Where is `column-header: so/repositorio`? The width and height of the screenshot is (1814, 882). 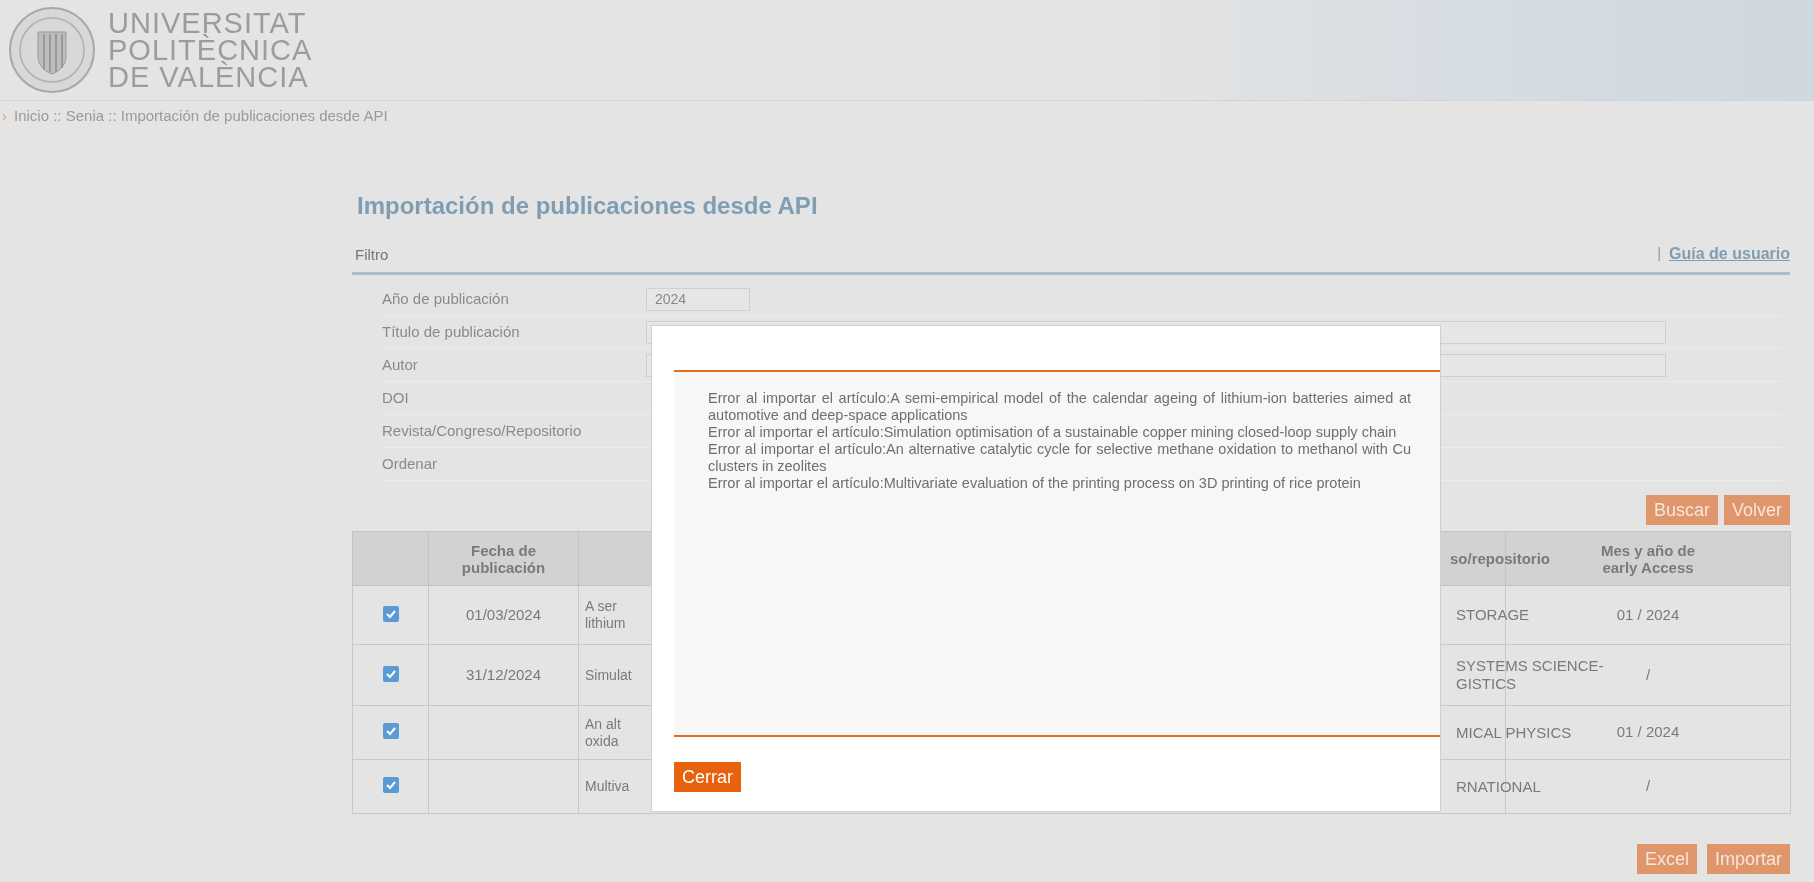
column-header: so/repositorio is located at coordinates (1500, 558).